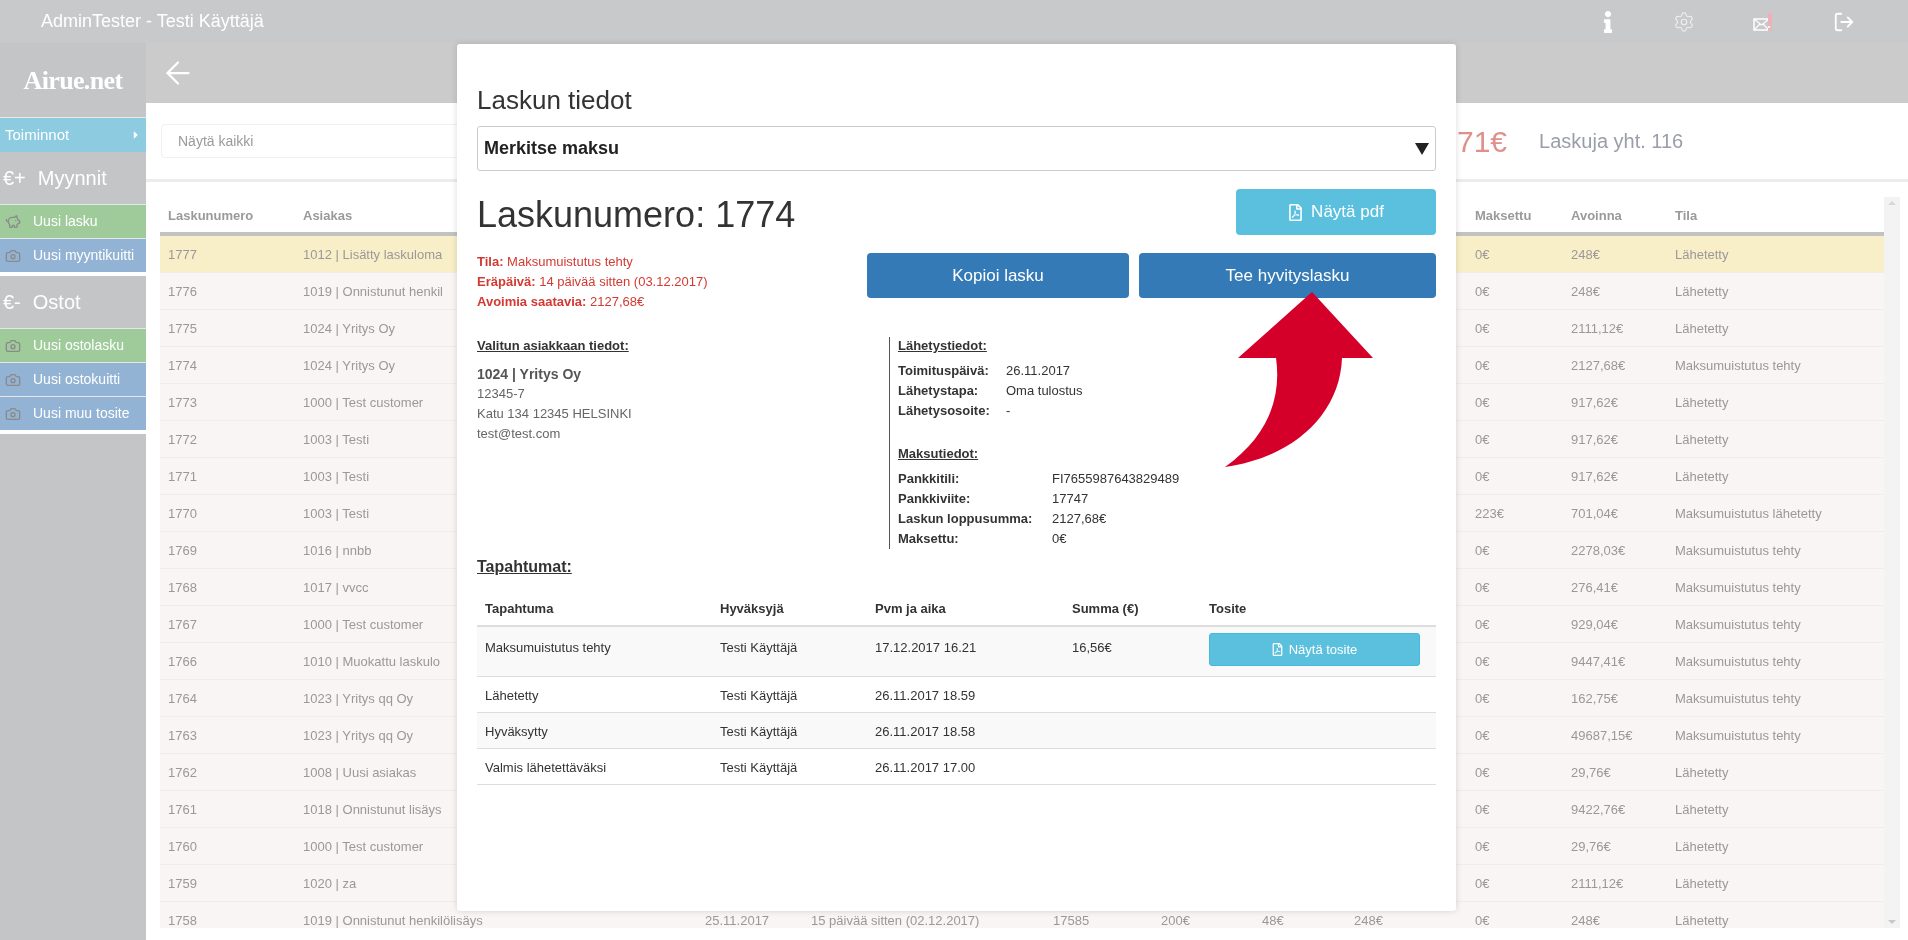  Describe the element at coordinates (336, 587) in the screenshot. I see `table-cell: 1017 | vvcc` at that location.